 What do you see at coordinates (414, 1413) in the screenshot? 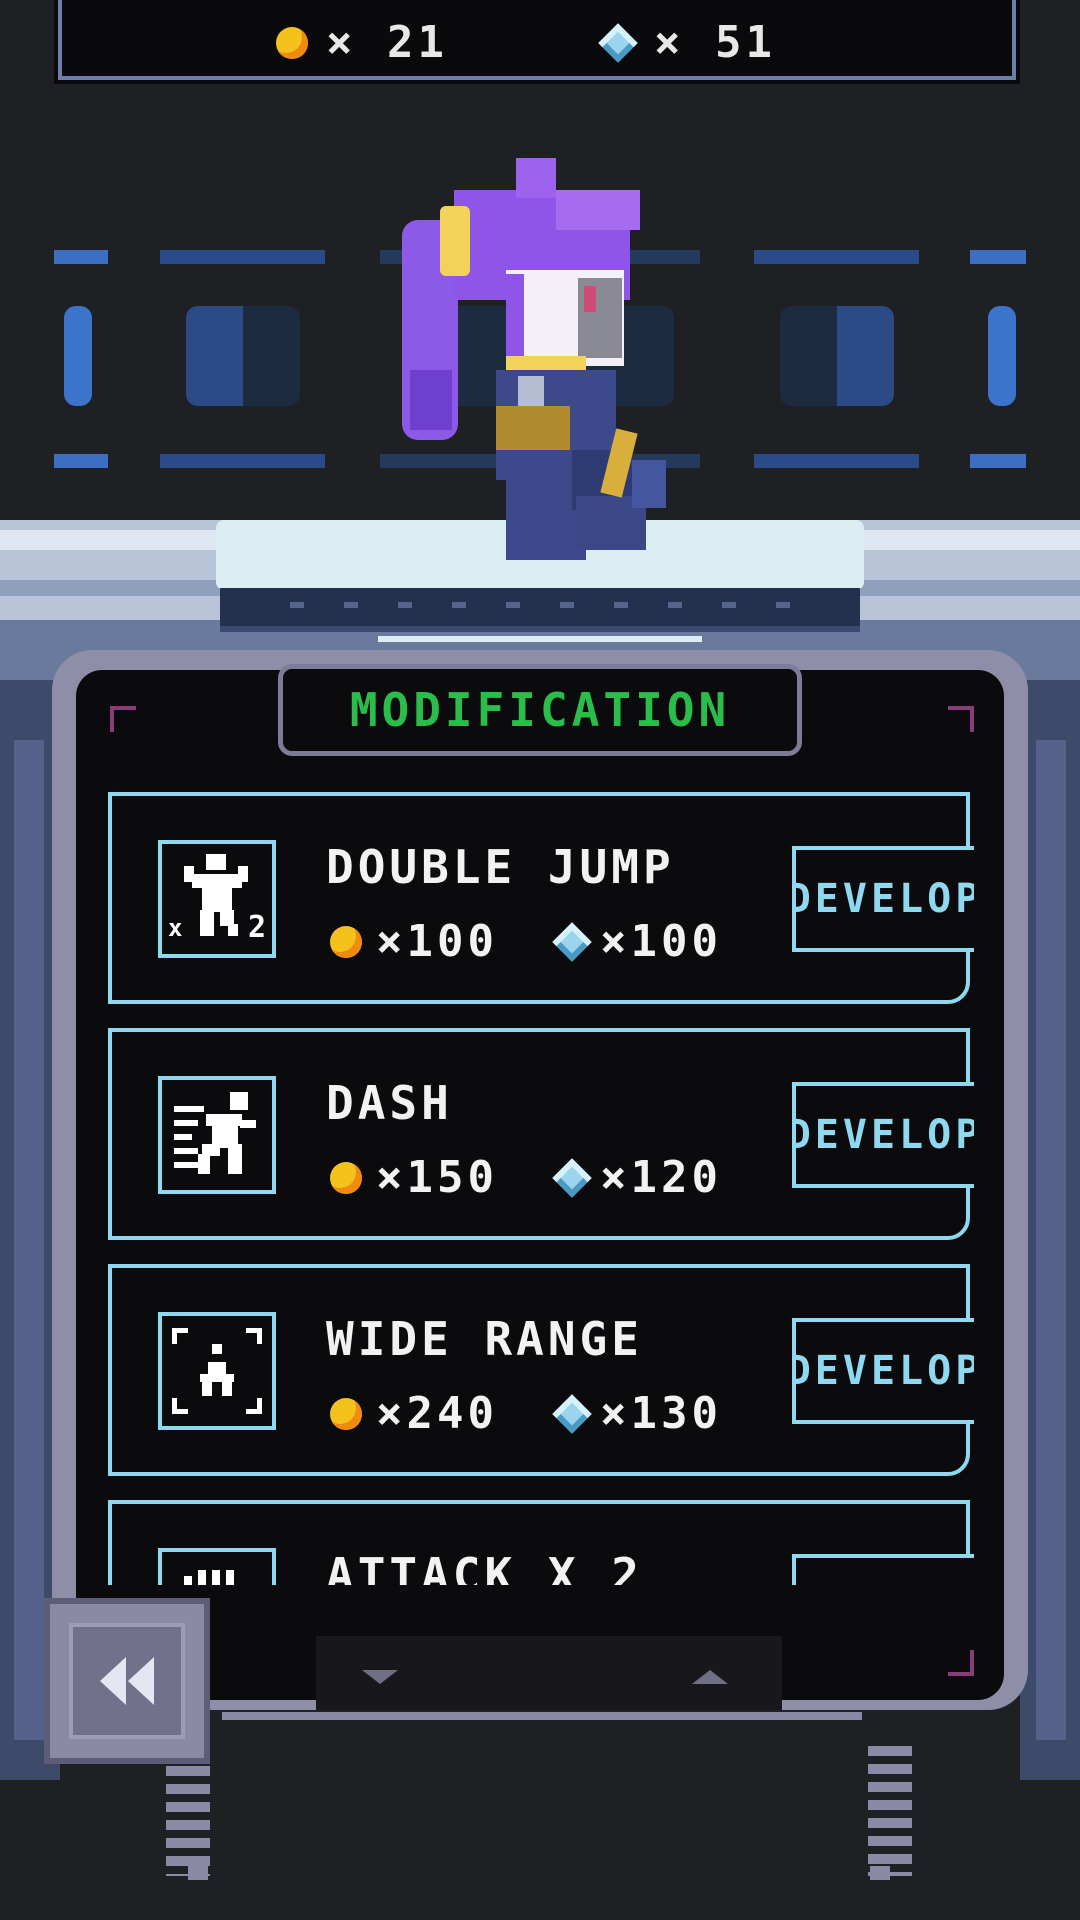
I see `coin-cost: ×240` at bounding box center [414, 1413].